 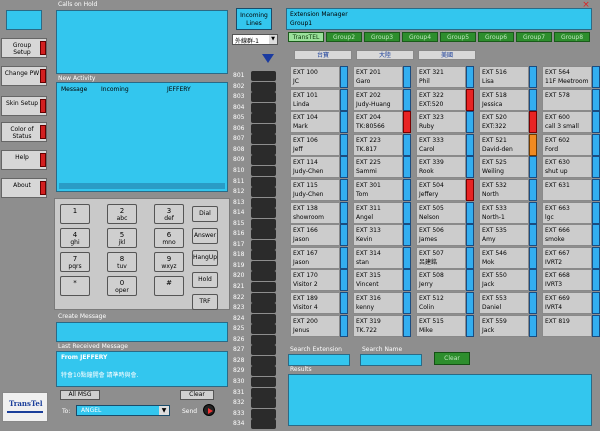 I want to click on extension-cell: EXT 319 TK.722, so click(x=382, y=325).